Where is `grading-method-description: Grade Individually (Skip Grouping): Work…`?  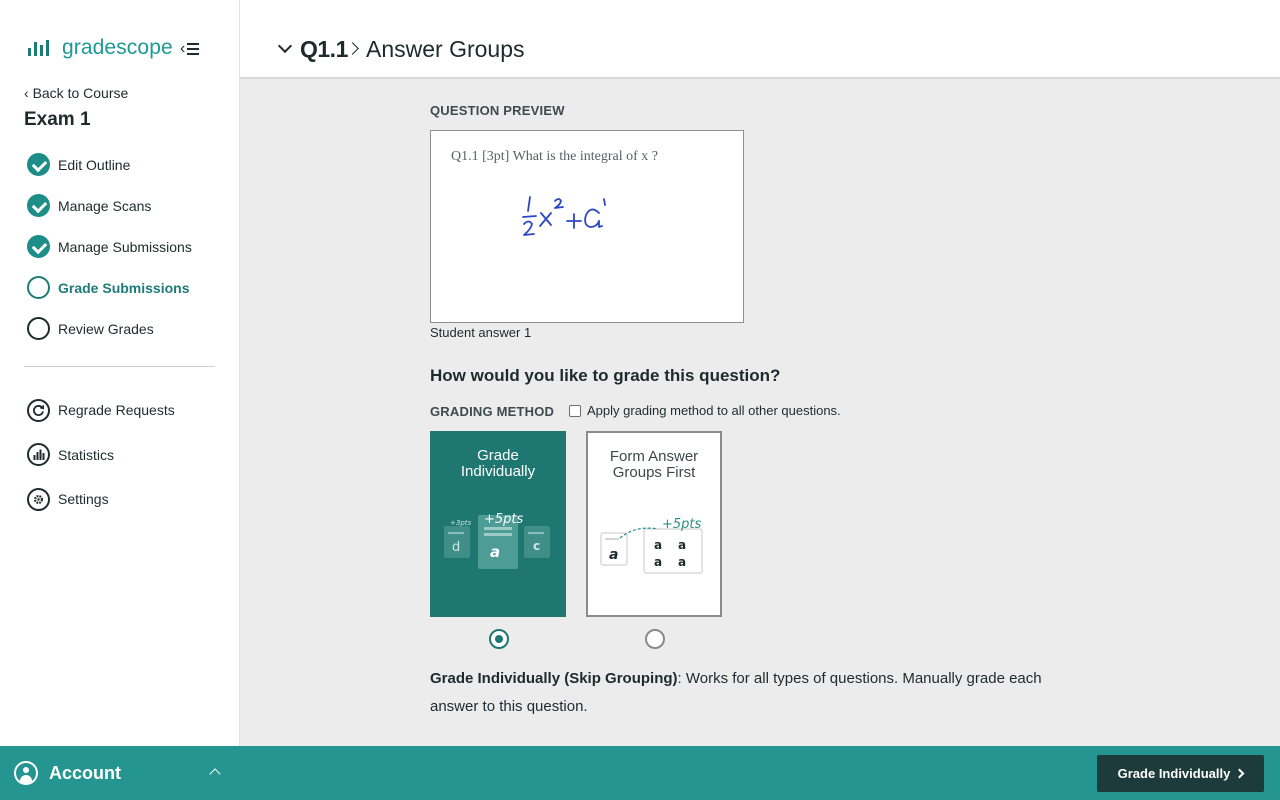
grading-method-description: Grade Individually (Skip Grouping): Work… is located at coordinates (750, 693).